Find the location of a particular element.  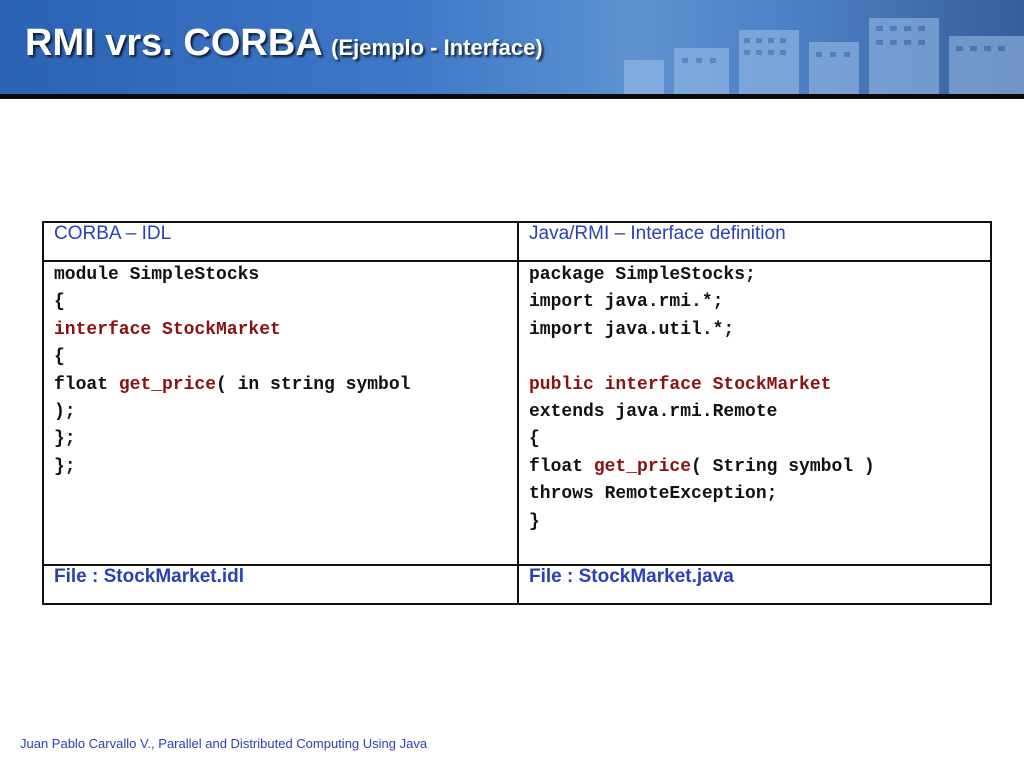

code-line: package SimpleStocks; is located at coordinates (642, 275).